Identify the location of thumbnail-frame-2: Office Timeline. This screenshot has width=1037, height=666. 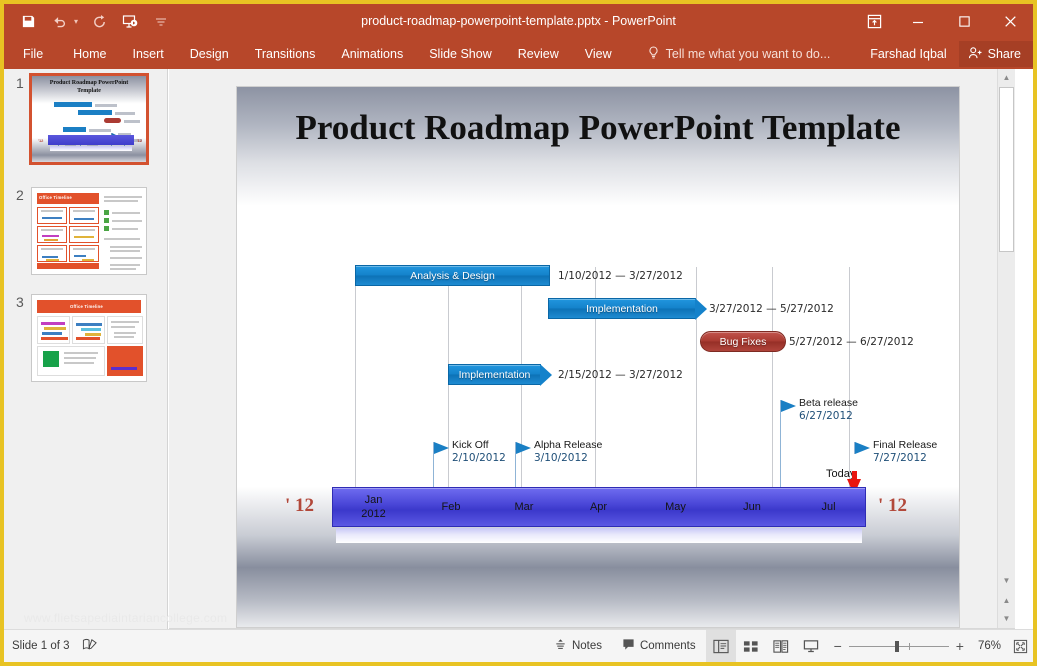
(89, 231).